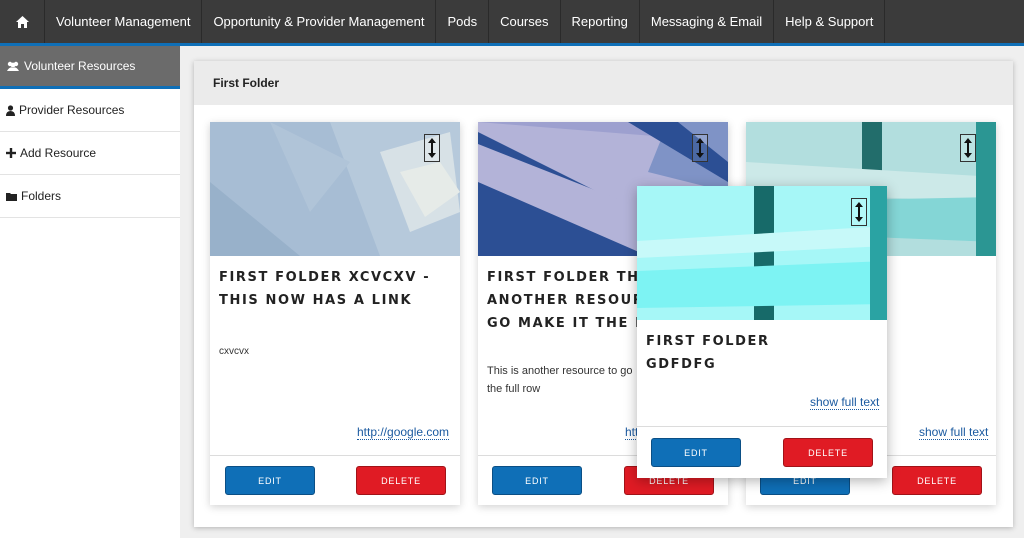 The width and height of the screenshot is (1024, 538). I want to click on card-description: cxvcvx, so click(234, 351).